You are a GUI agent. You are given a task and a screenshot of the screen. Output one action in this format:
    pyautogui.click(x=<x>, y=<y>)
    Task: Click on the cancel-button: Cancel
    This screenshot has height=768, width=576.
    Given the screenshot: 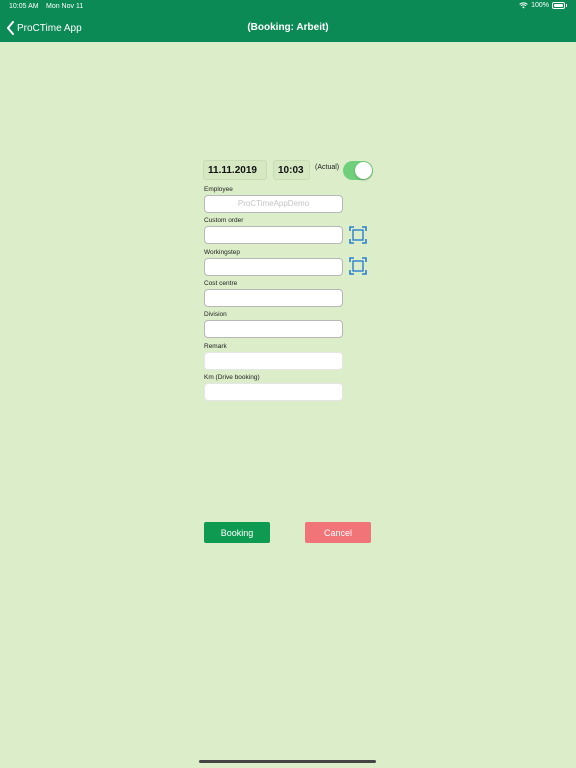 What is the action you would take?
    pyautogui.click(x=338, y=532)
    